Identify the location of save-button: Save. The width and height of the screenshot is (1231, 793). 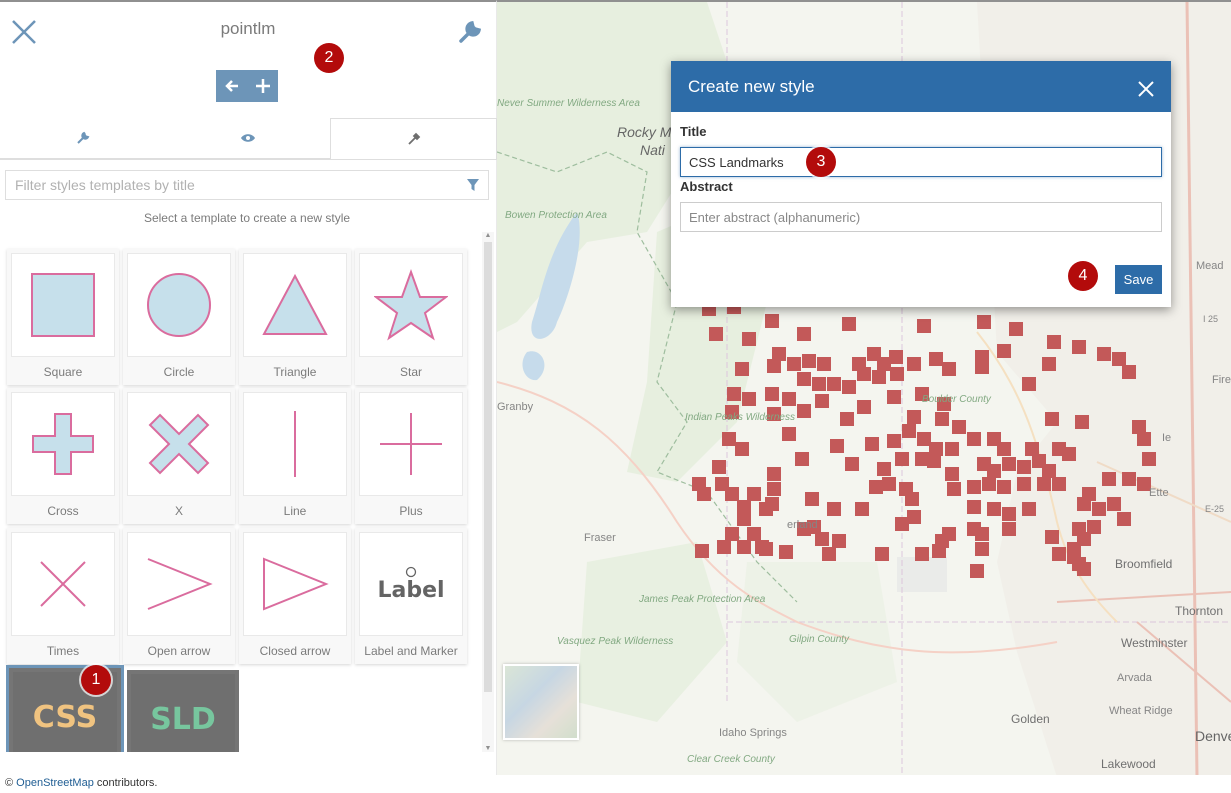
(1138, 279).